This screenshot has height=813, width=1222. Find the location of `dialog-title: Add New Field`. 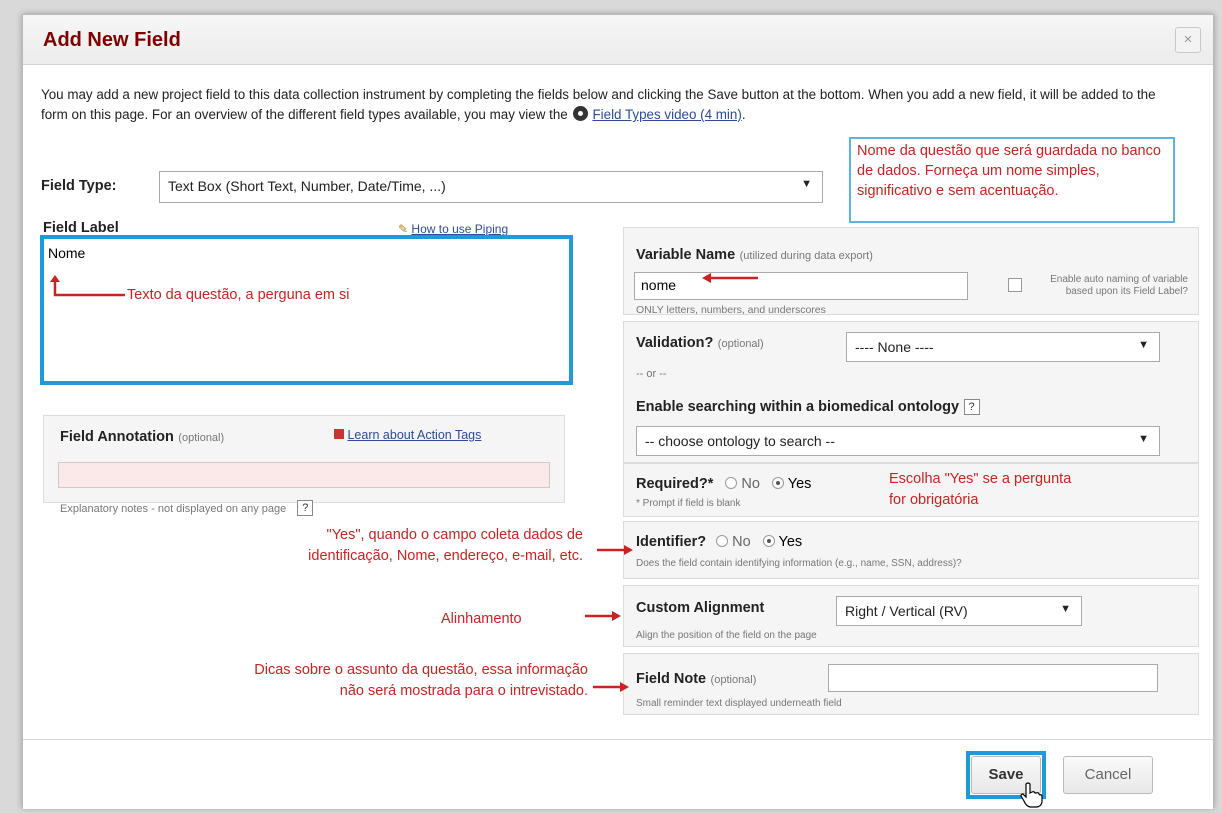

dialog-title: Add New Field is located at coordinates (112, 40).